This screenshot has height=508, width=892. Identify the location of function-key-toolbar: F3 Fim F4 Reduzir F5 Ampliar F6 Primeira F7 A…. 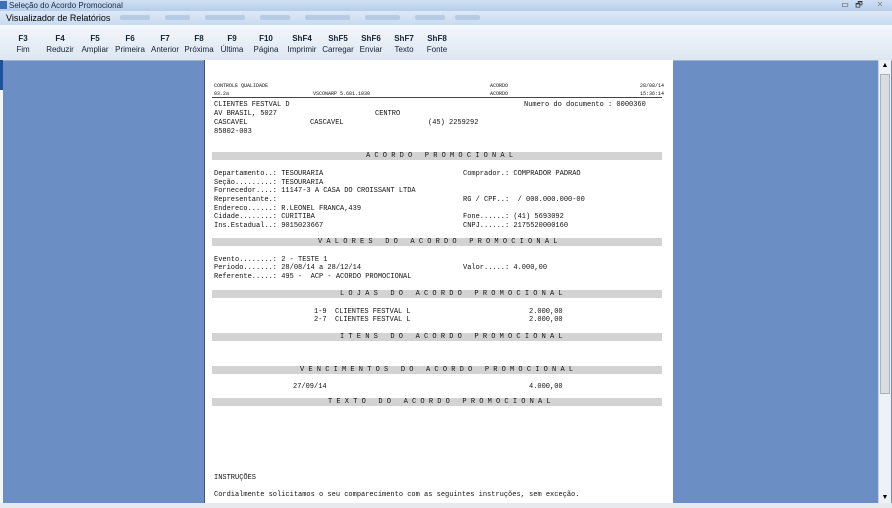
(446, 43).